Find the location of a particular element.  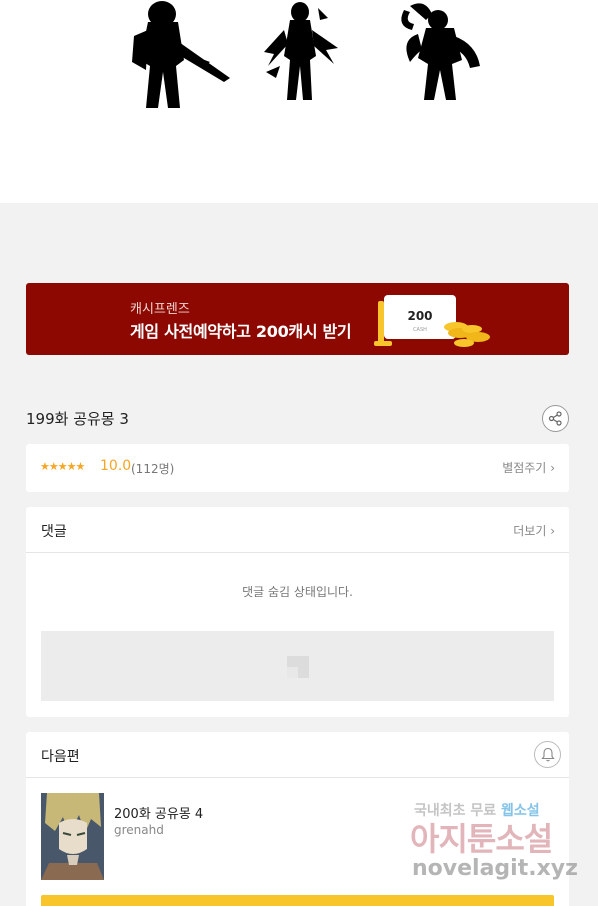

next-episode-thumbnail is located at coordinates (72, 836).